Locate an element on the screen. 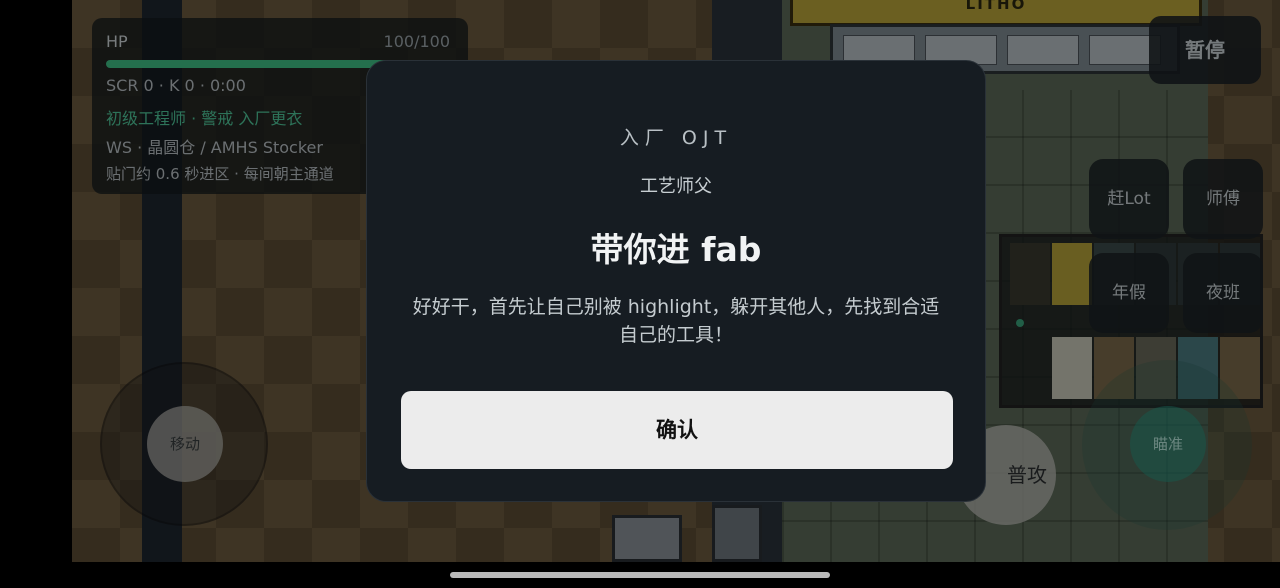 This screenshot has width=1280, height=588. home-indicator is located at coordinates (640, 575).